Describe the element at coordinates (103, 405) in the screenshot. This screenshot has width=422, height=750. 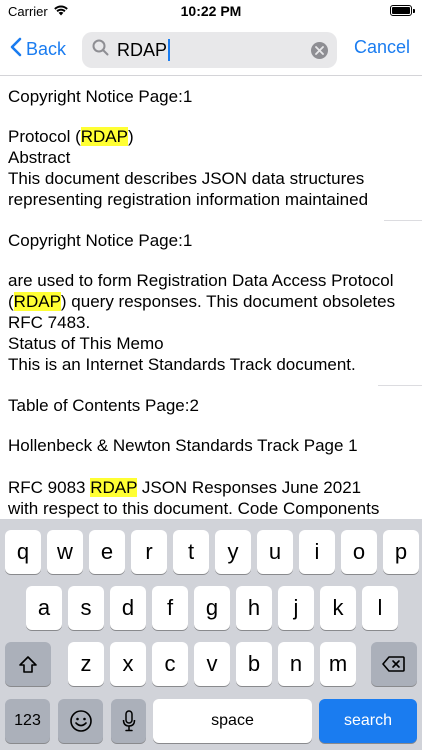
I see `result-title: Table of Contents Page:2` at that location.